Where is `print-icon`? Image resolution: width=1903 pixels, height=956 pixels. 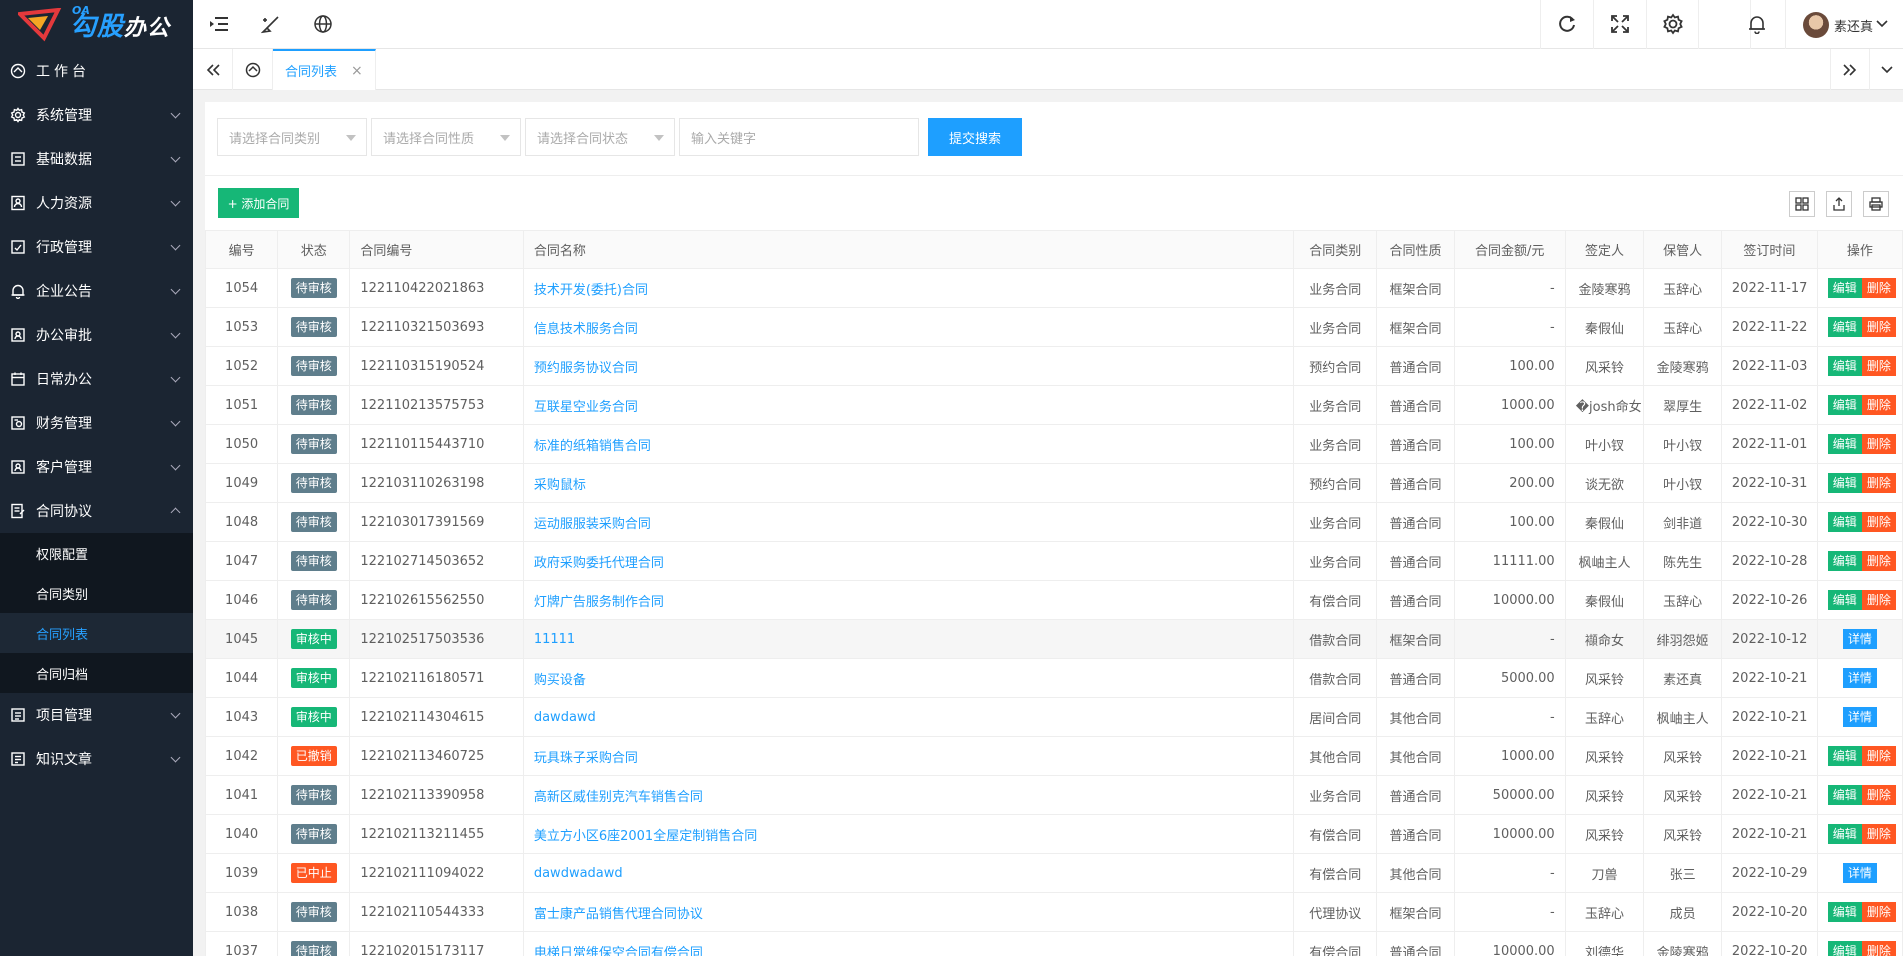 print-icon is located at coordinates (1876, 204).